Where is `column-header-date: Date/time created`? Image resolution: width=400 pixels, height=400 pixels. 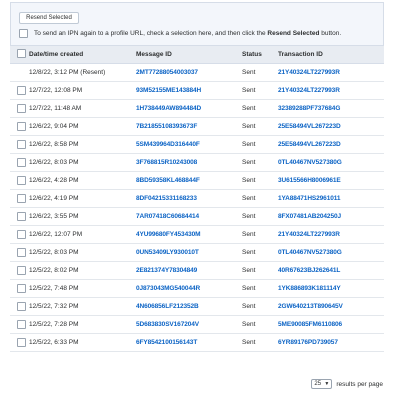
column-header-date: Date/time created is located at coordinates (82, 54).